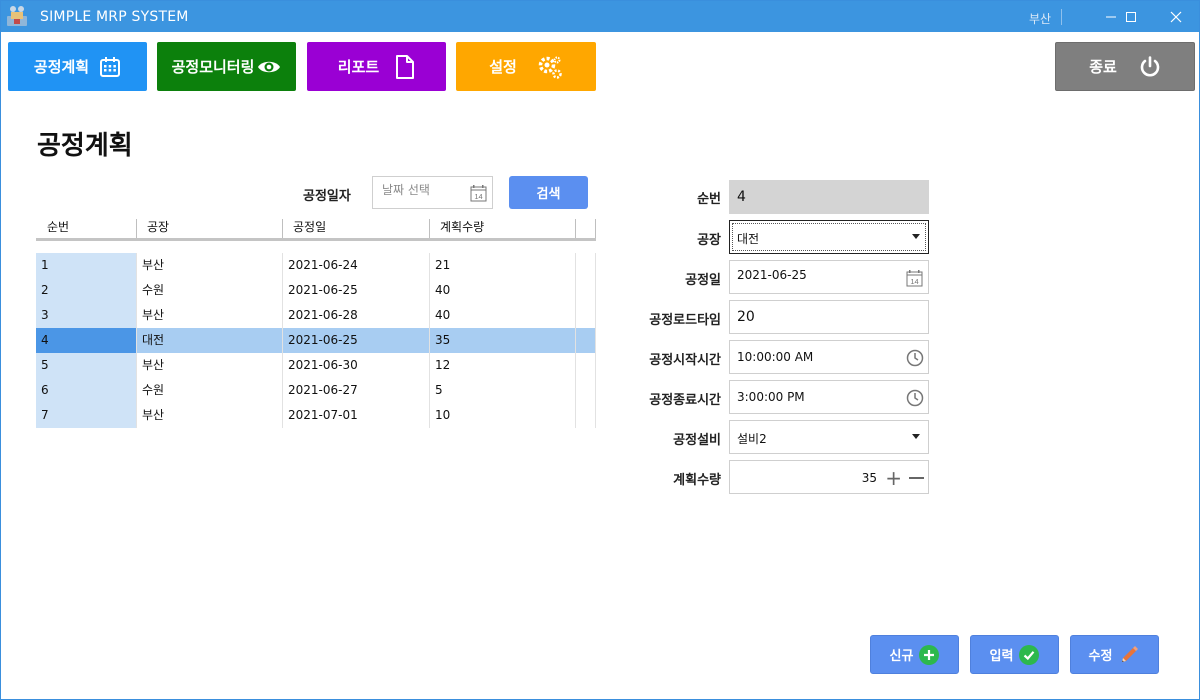 The image size is (1200, 700). I want to click on current-user: 부산, so click(1040, 19).